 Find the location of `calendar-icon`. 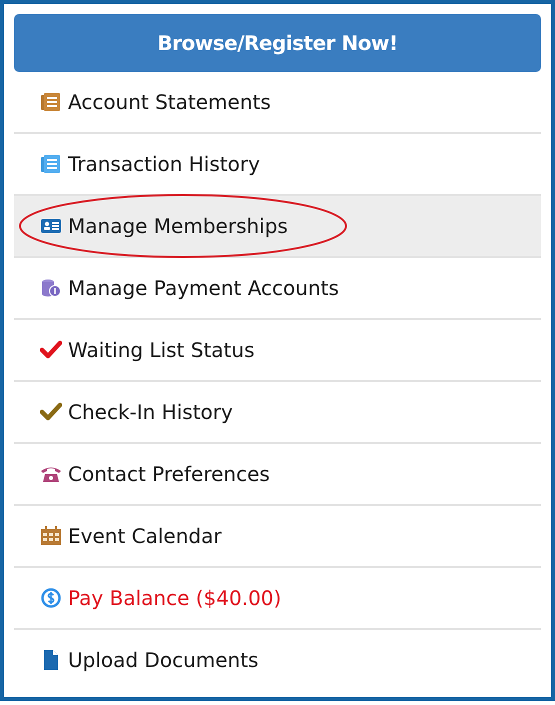

calendar-icon is located at coordinates (51, 536).